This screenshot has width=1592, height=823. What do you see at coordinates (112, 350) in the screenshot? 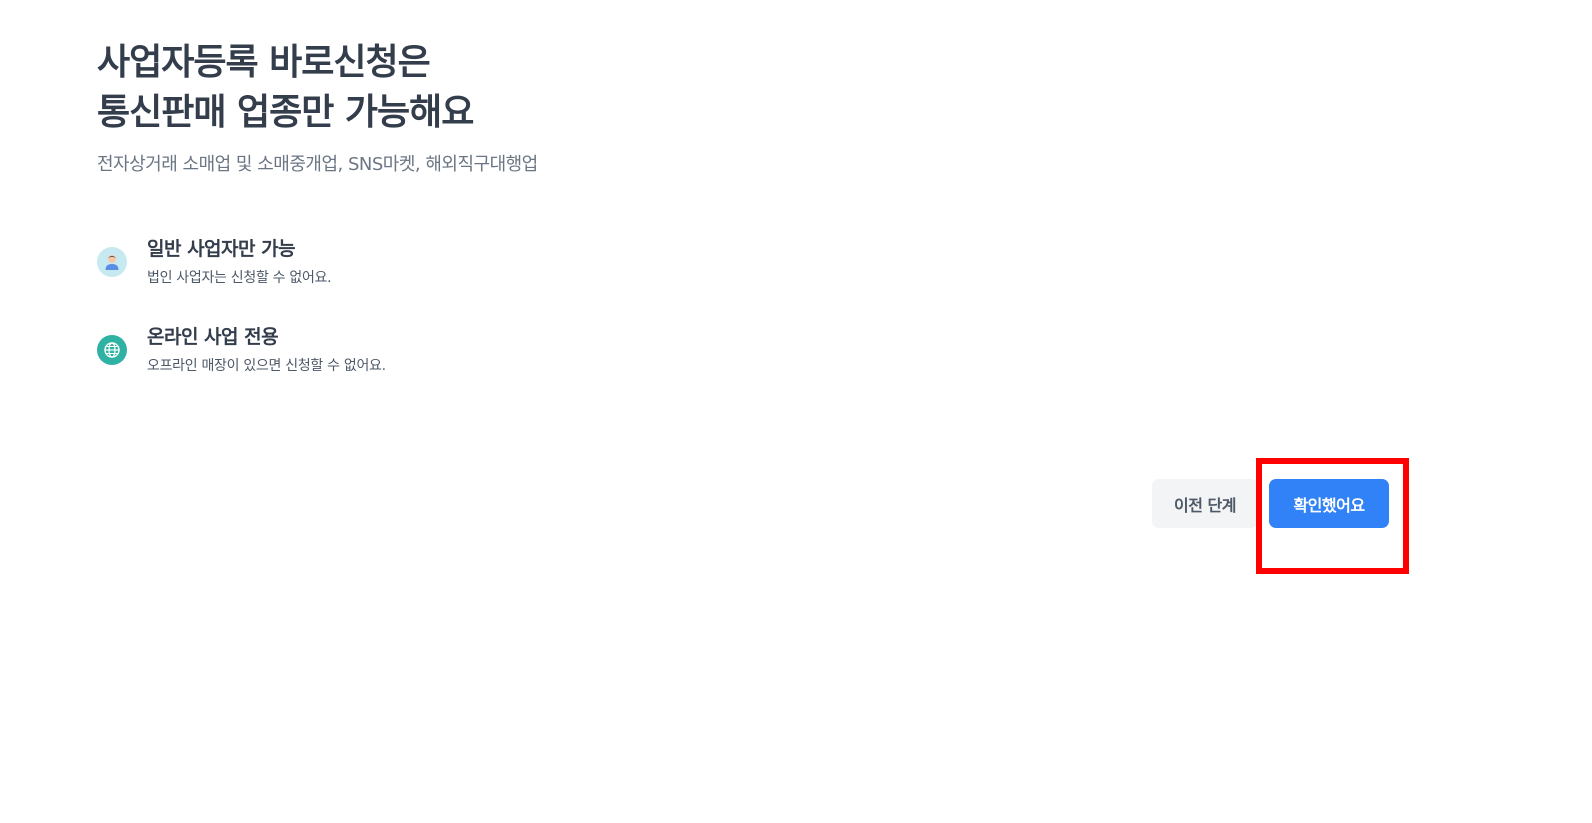
I see `globe-icon` at bounding box center [112, 350].